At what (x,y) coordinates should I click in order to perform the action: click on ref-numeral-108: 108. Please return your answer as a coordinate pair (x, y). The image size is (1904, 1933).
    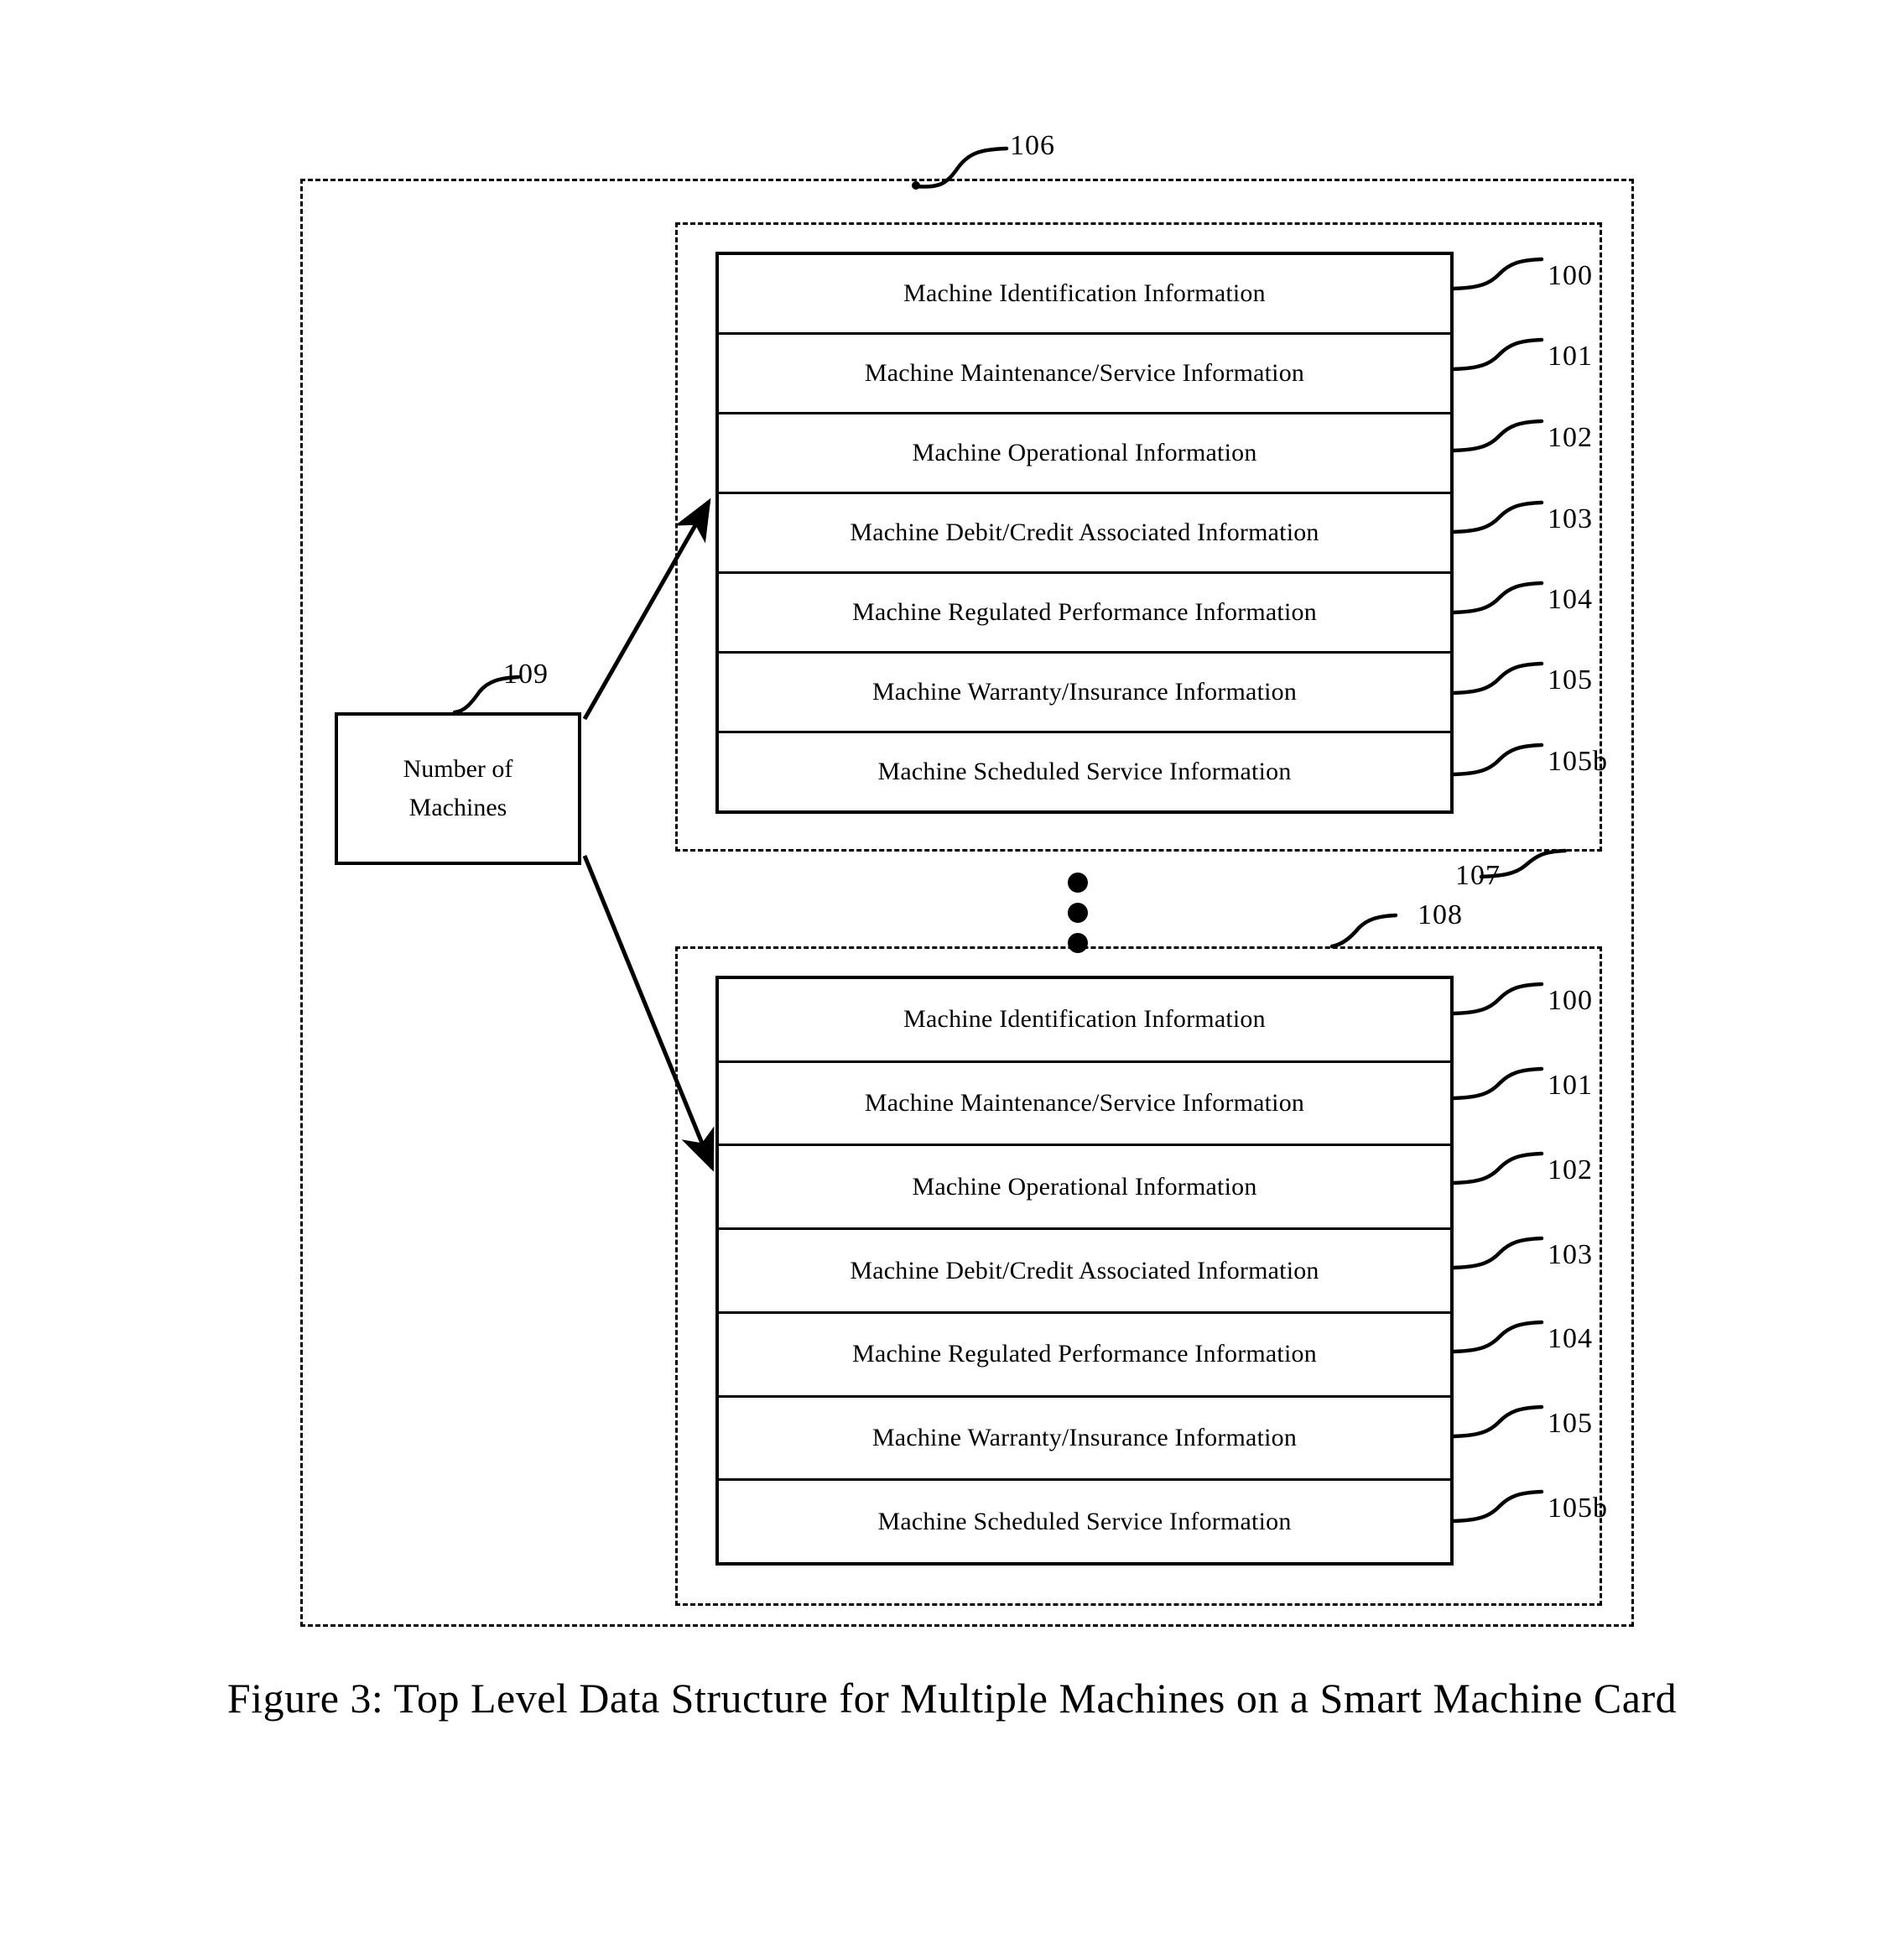
    Looking at the image, I should click on (1440, 914).